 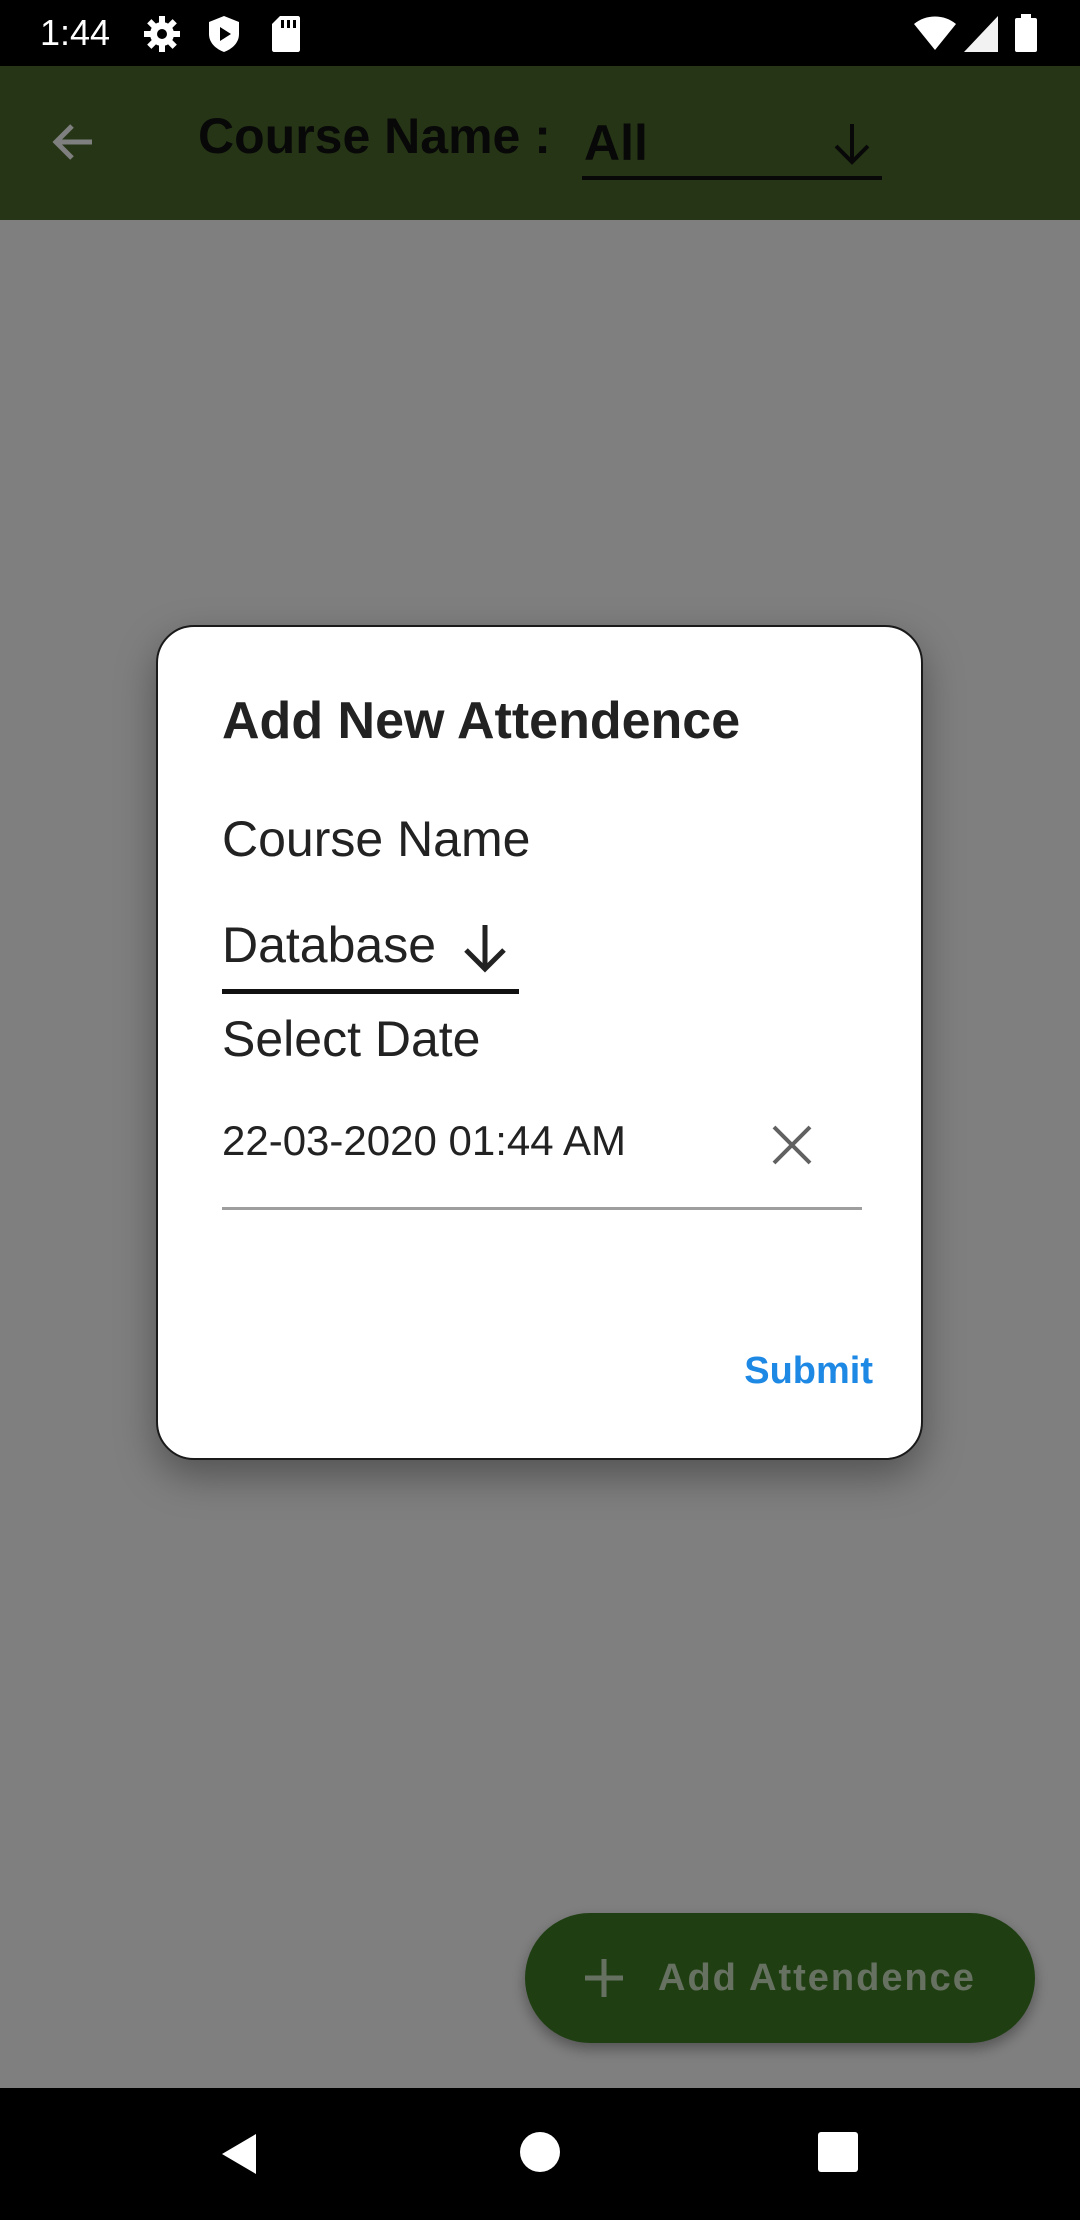 I want to click on course-name-dropdown: Database, so click(x=370, y=950).